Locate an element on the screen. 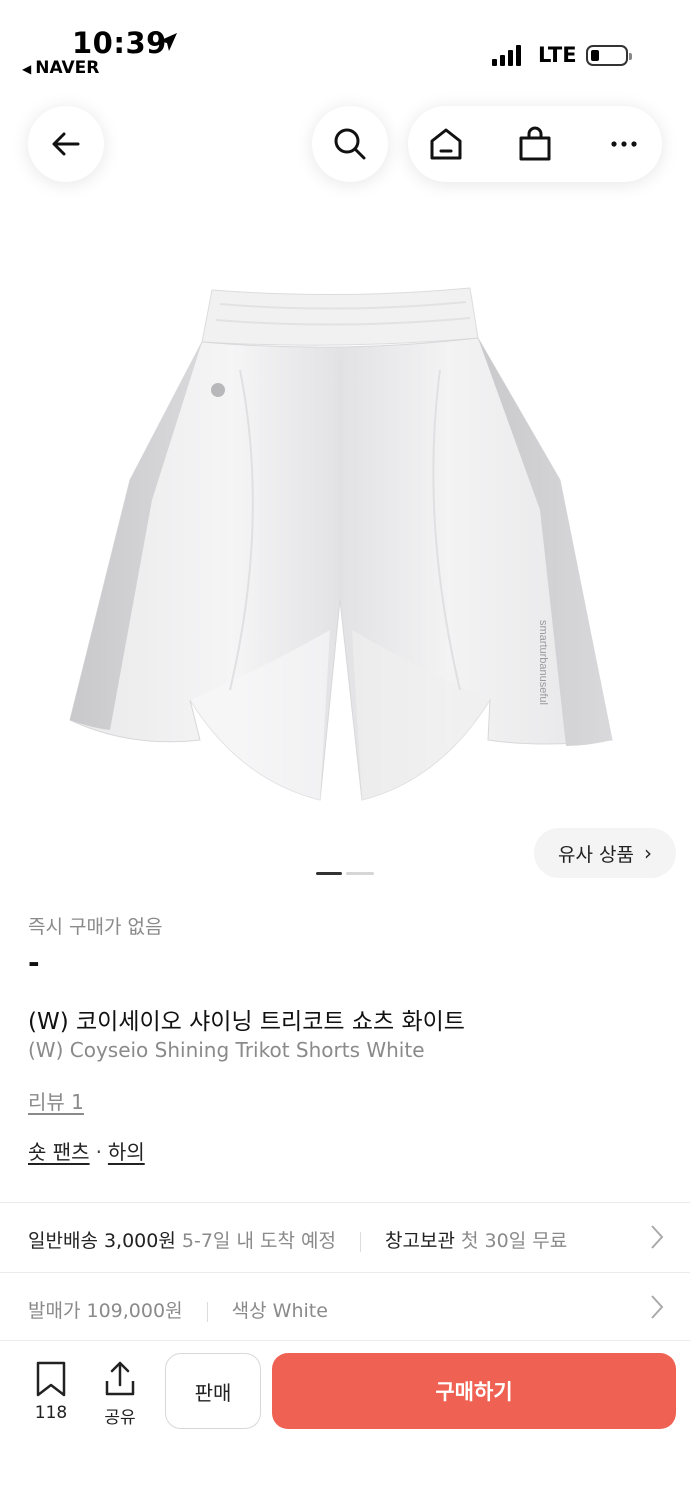 The width and height of the screenshot is (690, 1500). similar-products-button: 유사 상품 › is located at coordinates (605, 853).